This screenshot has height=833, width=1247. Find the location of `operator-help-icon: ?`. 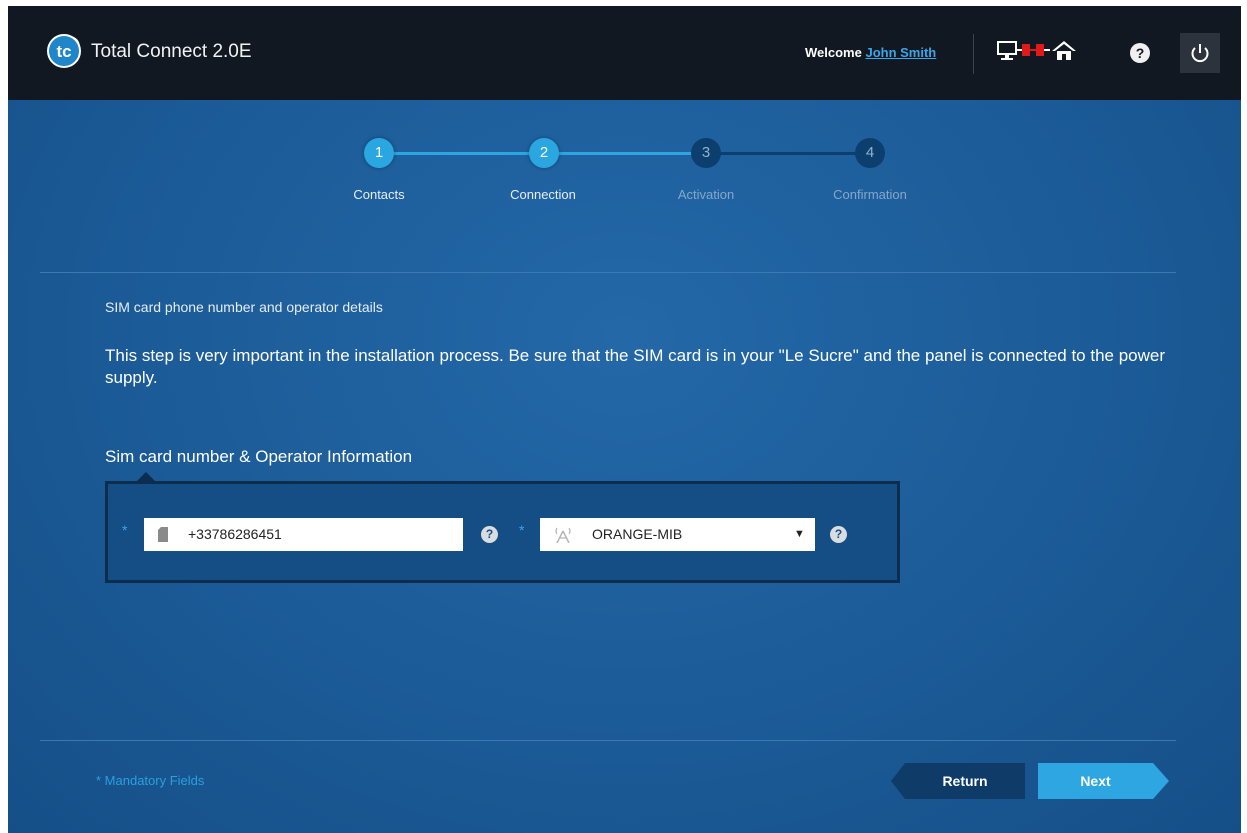

operator-help-icon: ? is located at coordinates (838, 534).